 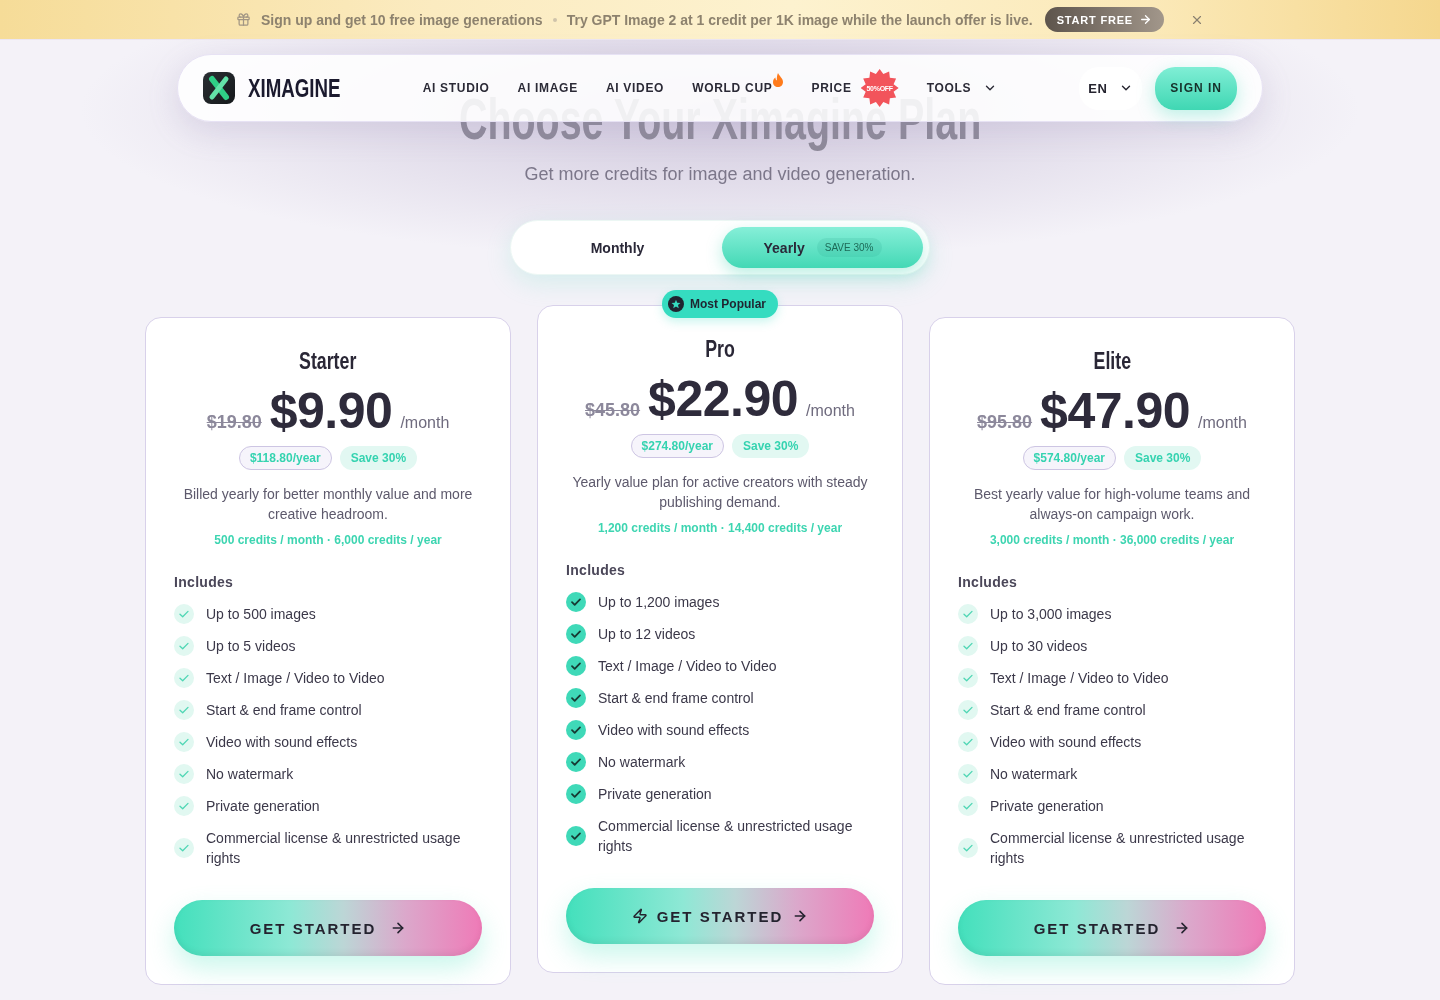 What do you see at coordinates (849, 247) in the screenshot?
I see `save-badge: SAVE 30%` at bounding box center [849, 247].